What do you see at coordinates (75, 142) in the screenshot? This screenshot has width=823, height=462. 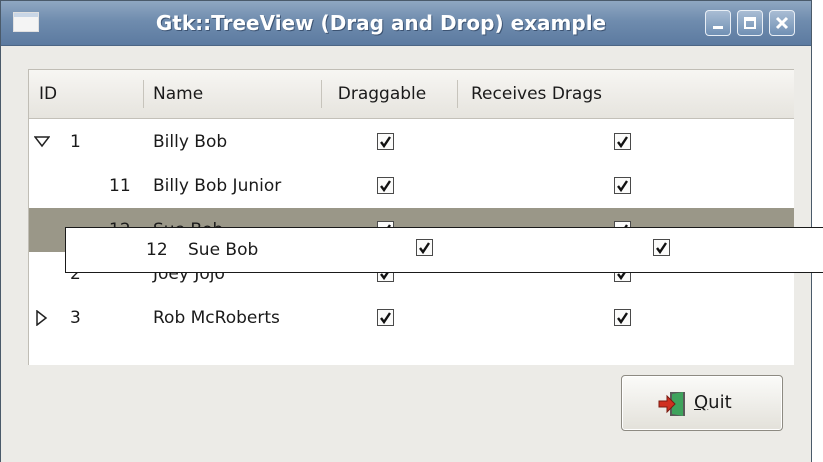 I see `cell-id: 1` at bounding box center [75, 142].